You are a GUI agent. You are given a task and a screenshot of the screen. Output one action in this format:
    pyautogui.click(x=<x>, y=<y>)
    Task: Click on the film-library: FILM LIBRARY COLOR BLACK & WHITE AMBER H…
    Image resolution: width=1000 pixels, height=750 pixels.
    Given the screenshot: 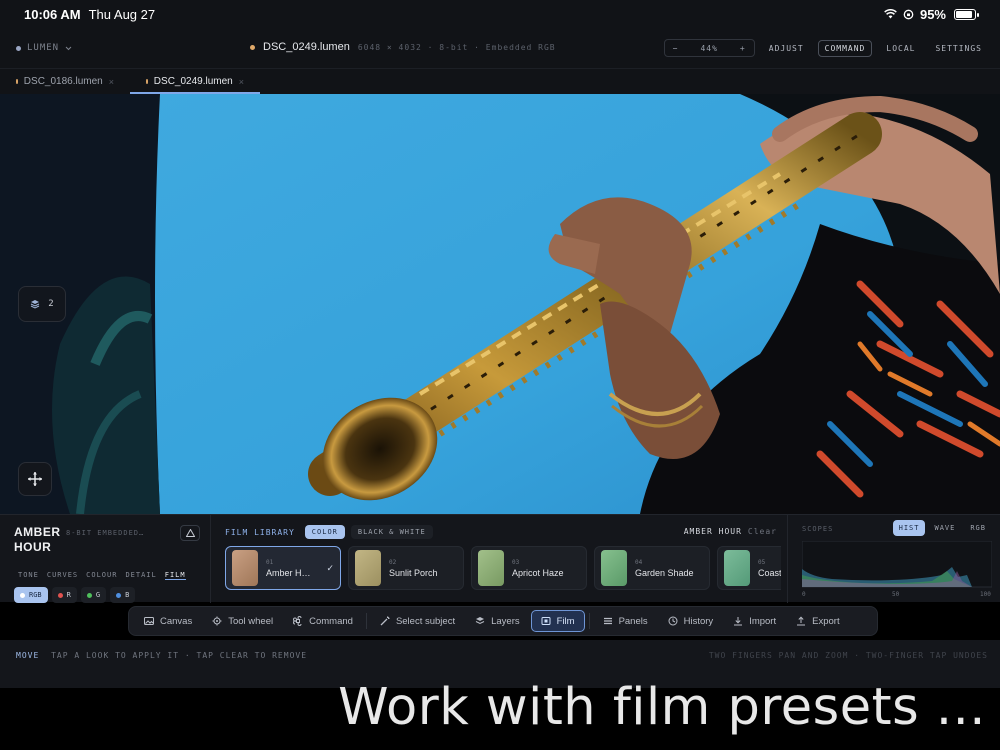 What is the action you would take?
    pyautogui.click(x=499, y=559)
    